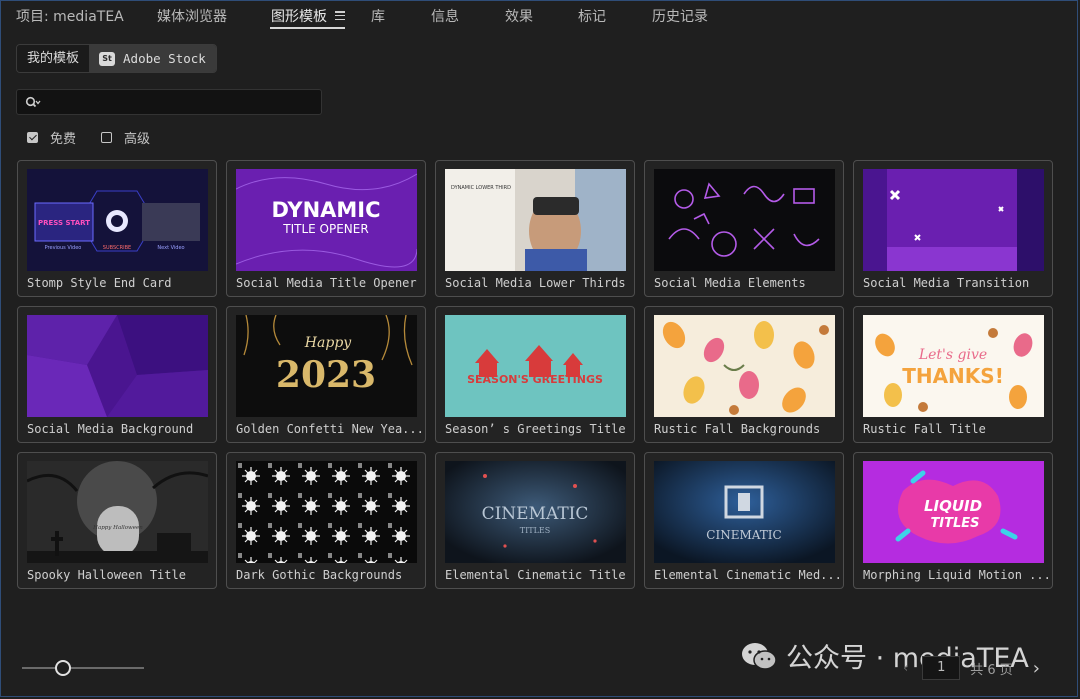  What do you see at coordinates (340, 16) in the screenshot?
I see `panel-menu-icon` at bounding box center [340, 16].